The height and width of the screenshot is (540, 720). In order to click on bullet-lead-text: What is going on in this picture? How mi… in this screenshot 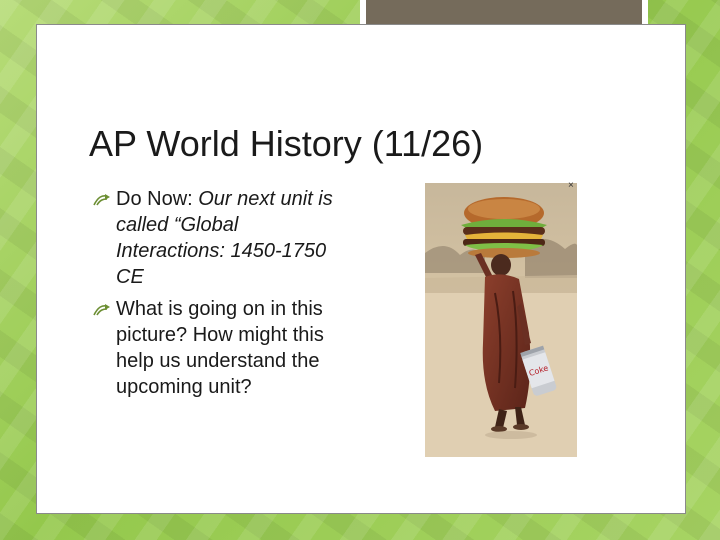, I will do `click(220, 348)`.